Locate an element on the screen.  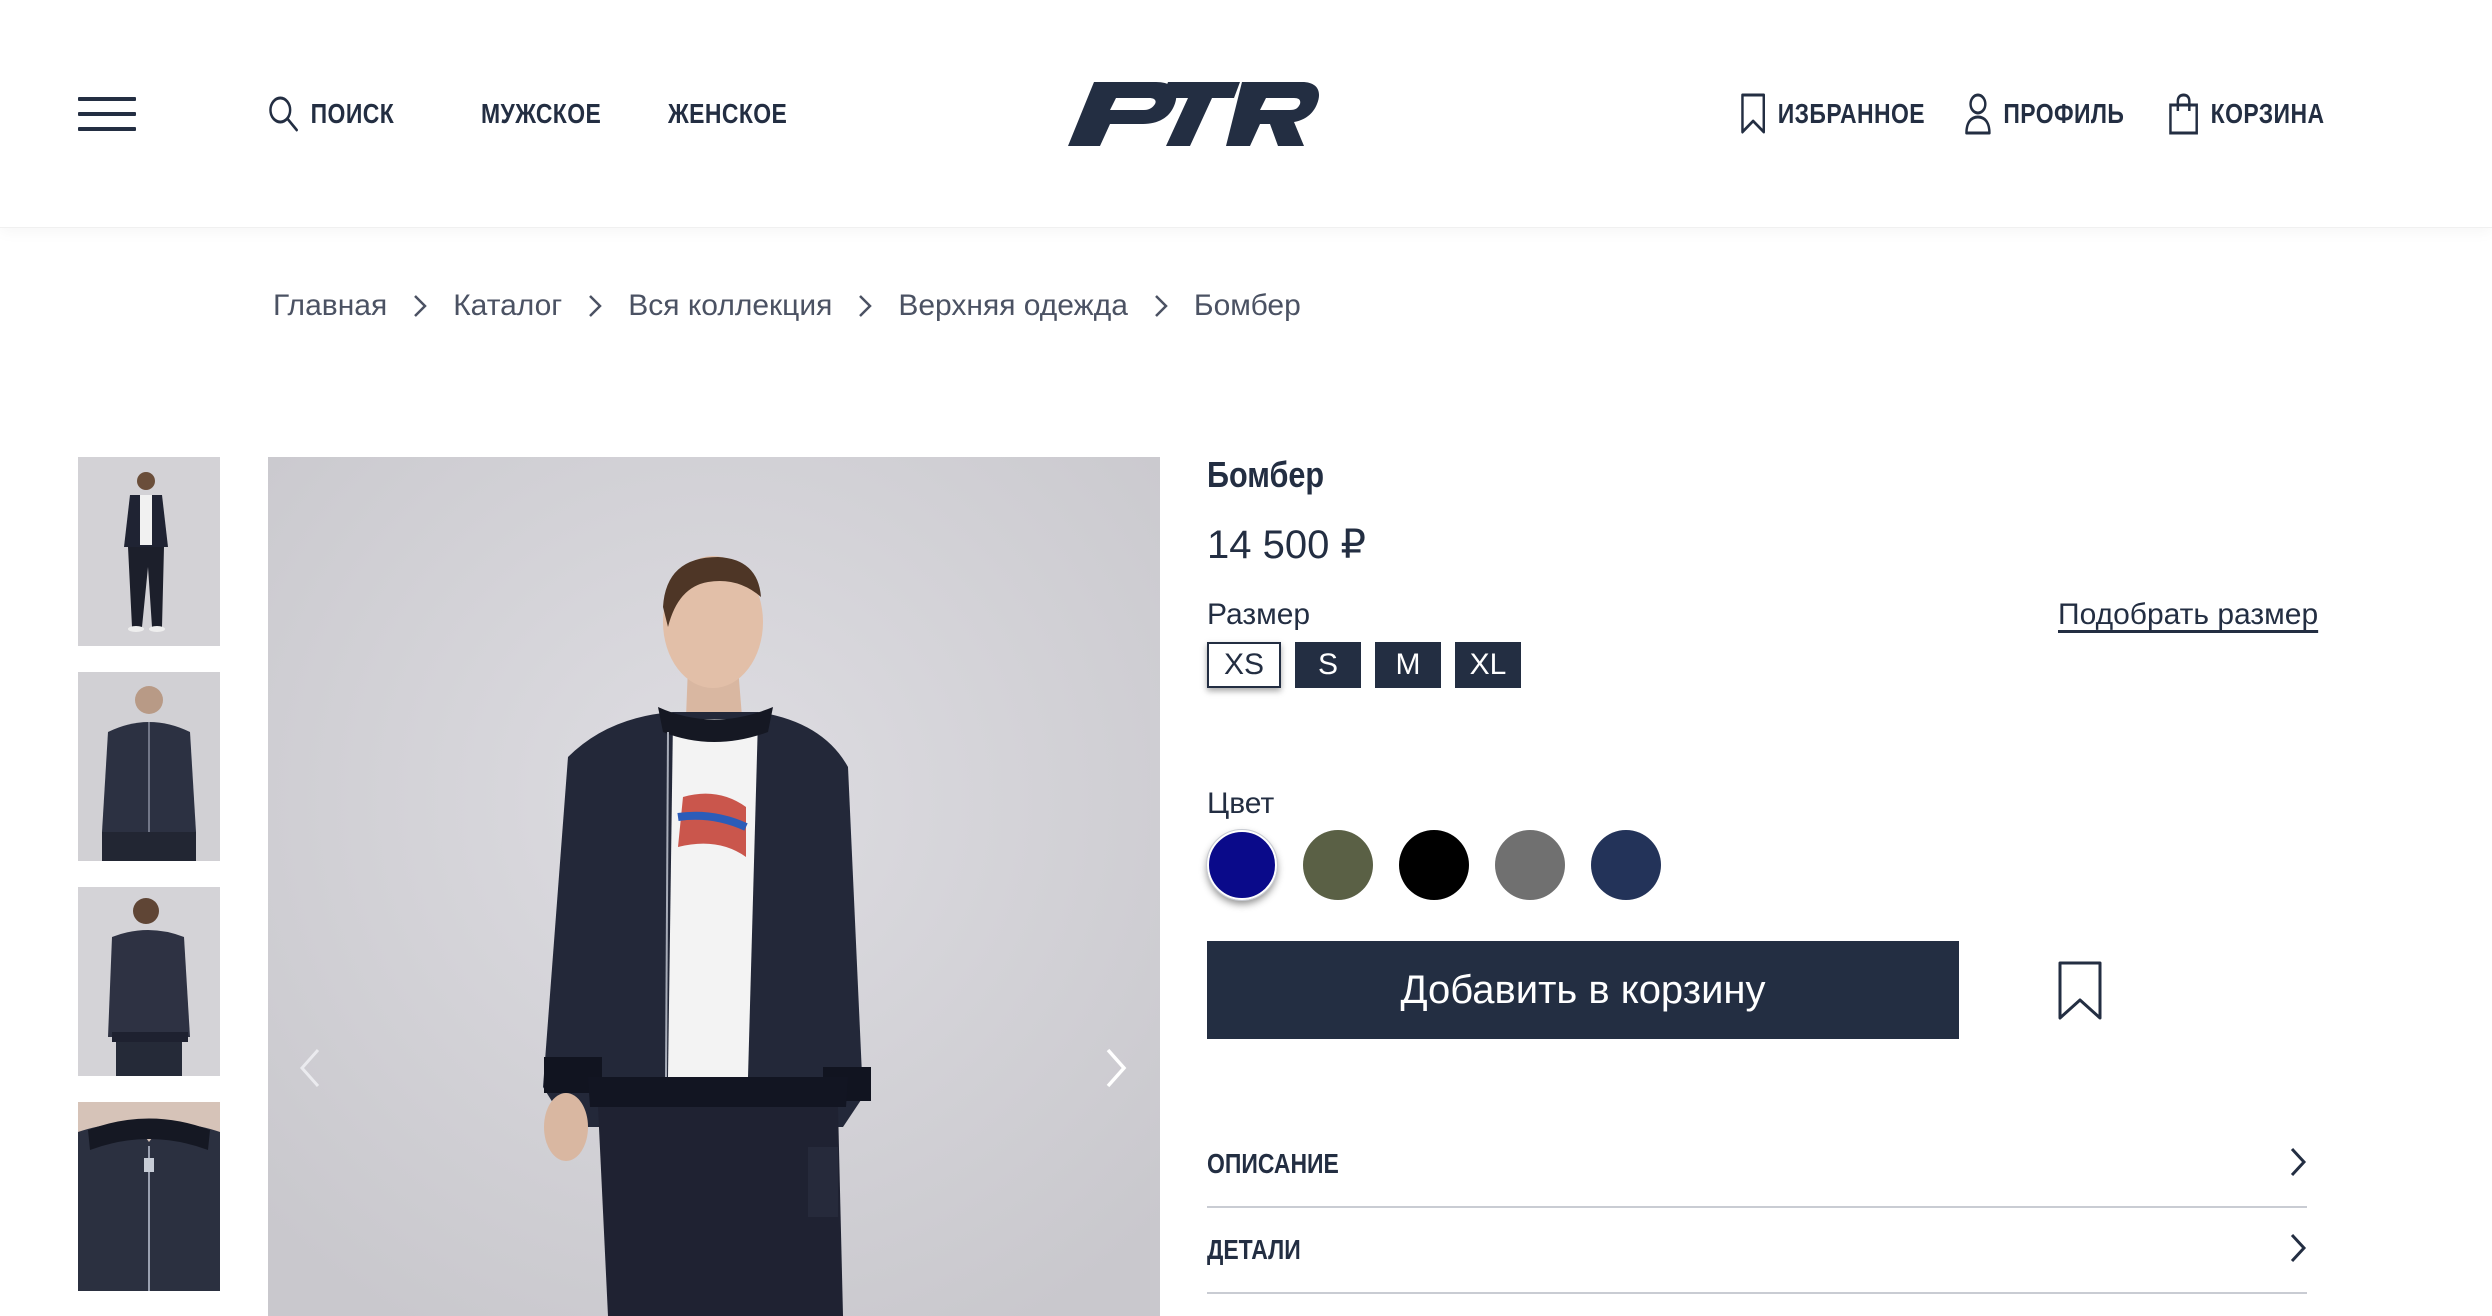
accordion-details: ДЕТАЛИ is located at coordinates (1757, 1251).